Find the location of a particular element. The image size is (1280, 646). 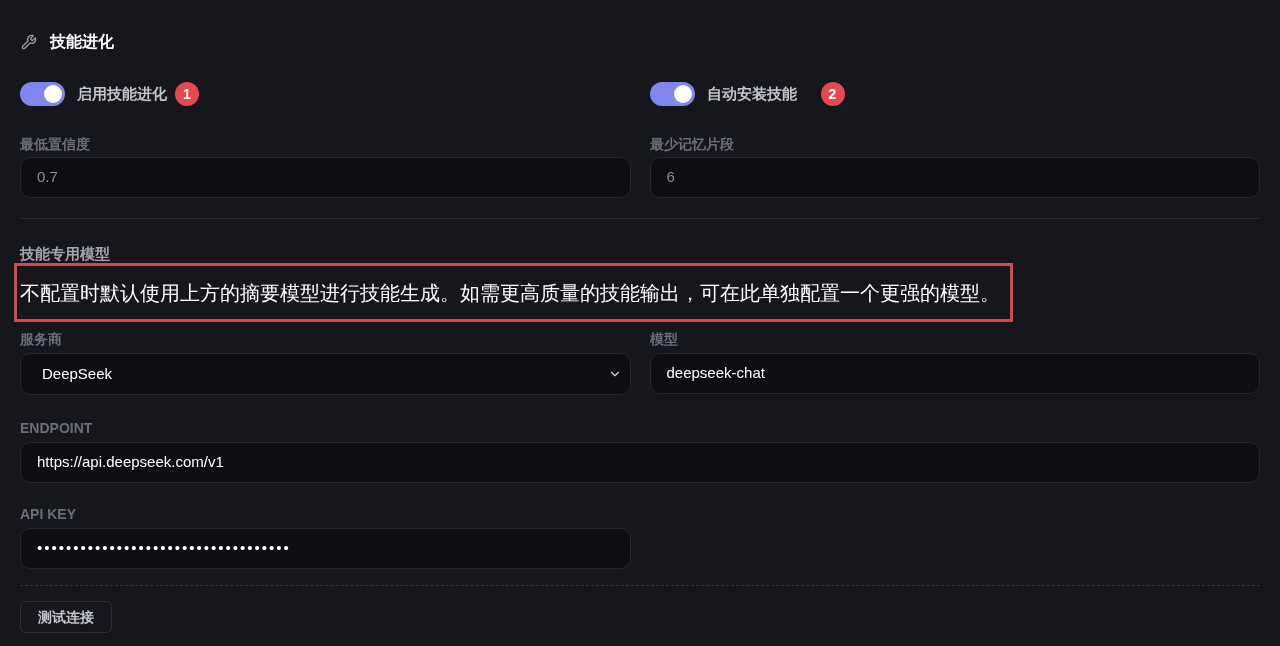

note-text: 不配置时默认使用上方的摘要模型进行技能生成。如需更高质量的技能输出，可在此单独配置一个更强的模型。 is located at coordinates (510, 292).